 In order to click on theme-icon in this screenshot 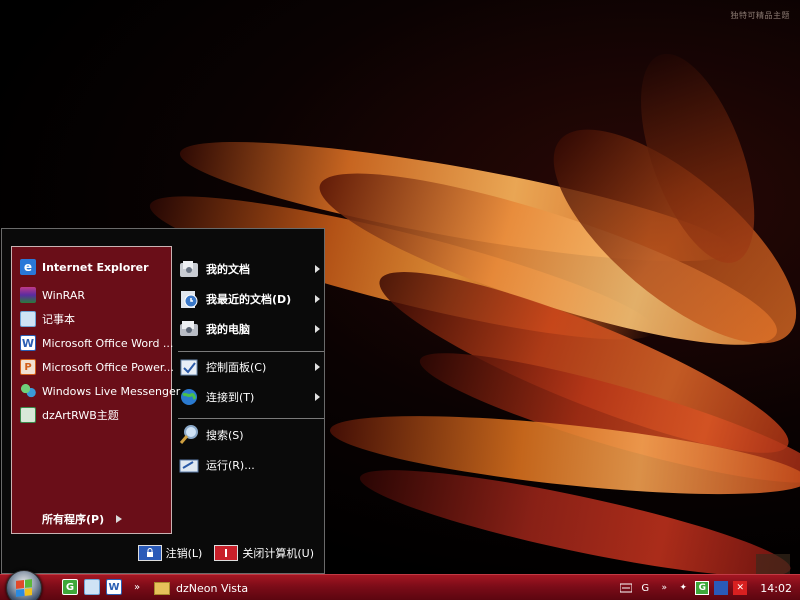, I will do `click(28, 415)`.